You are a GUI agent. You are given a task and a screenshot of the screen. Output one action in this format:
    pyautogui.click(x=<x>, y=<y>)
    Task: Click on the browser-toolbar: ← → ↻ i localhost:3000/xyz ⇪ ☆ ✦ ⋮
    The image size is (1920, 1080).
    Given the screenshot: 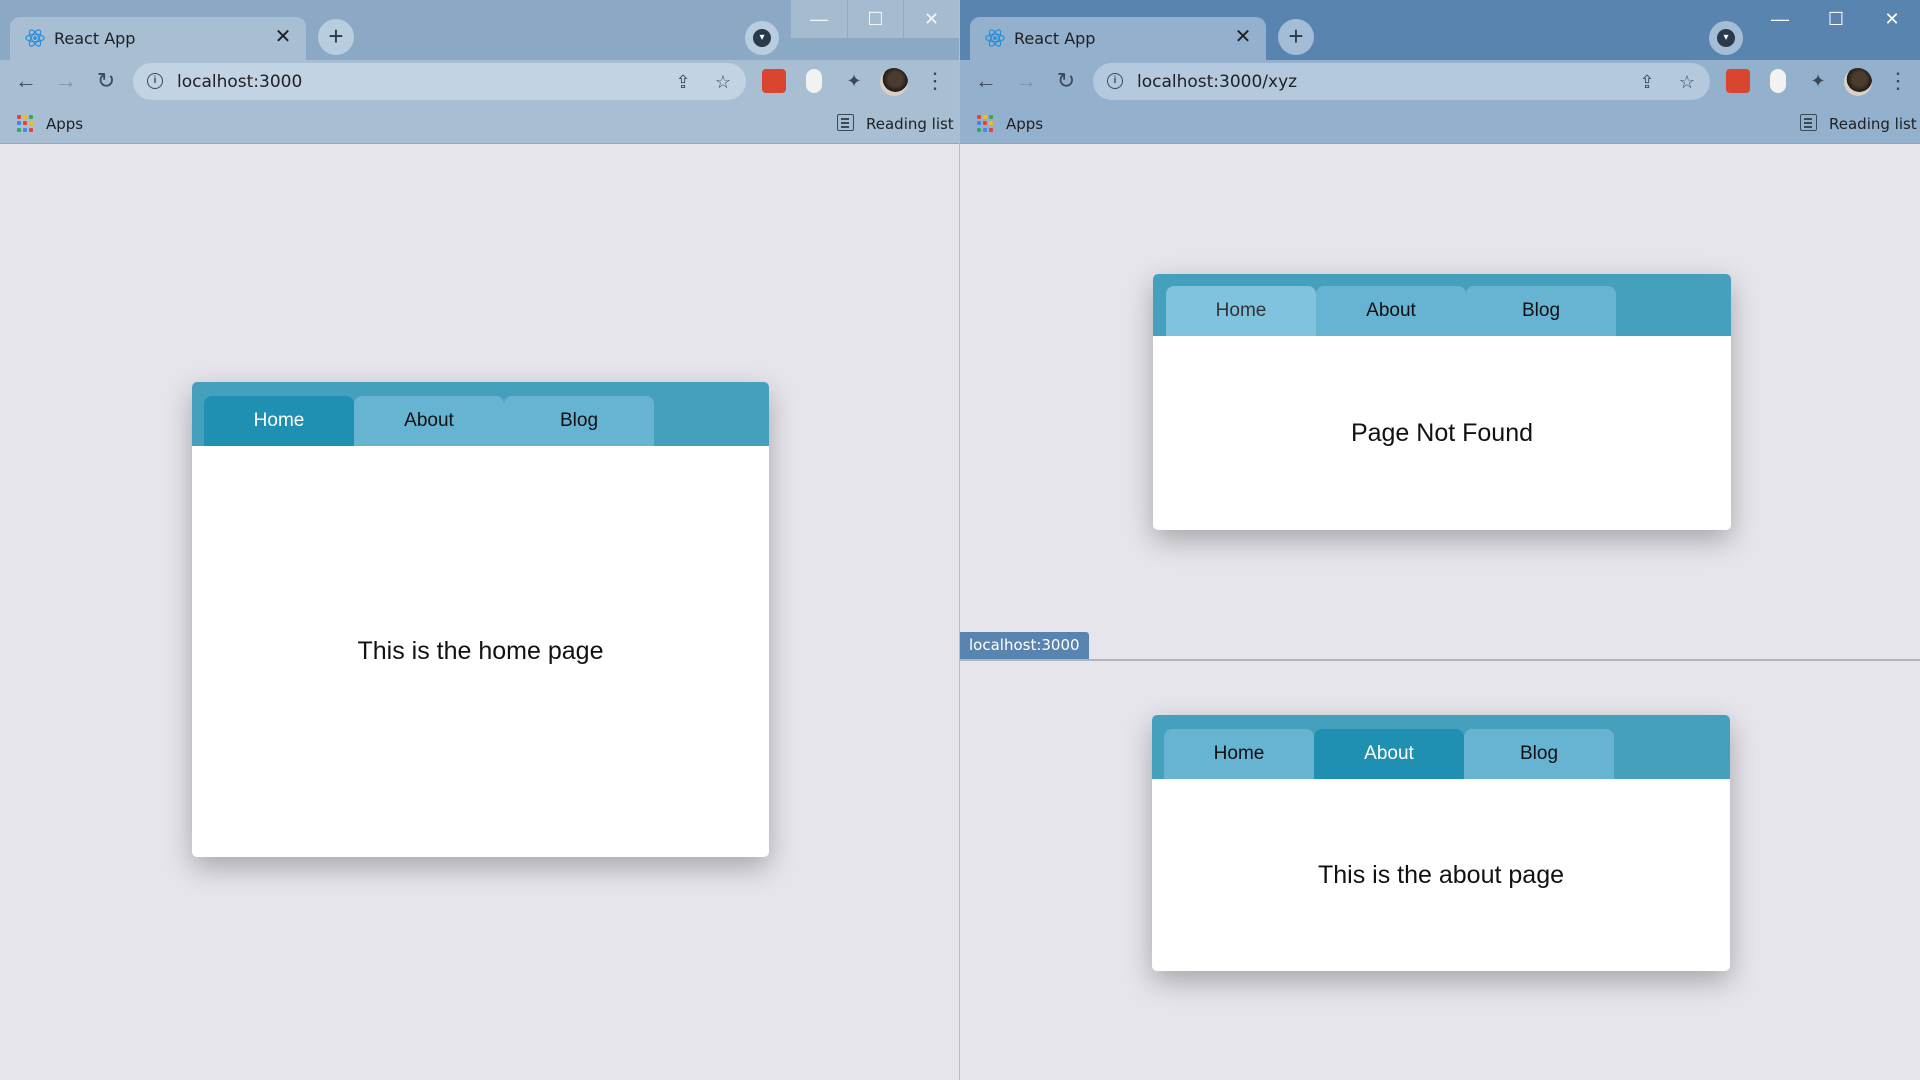 What is the action you would take?
    pyautogui.click(x=1440, y=81)
    